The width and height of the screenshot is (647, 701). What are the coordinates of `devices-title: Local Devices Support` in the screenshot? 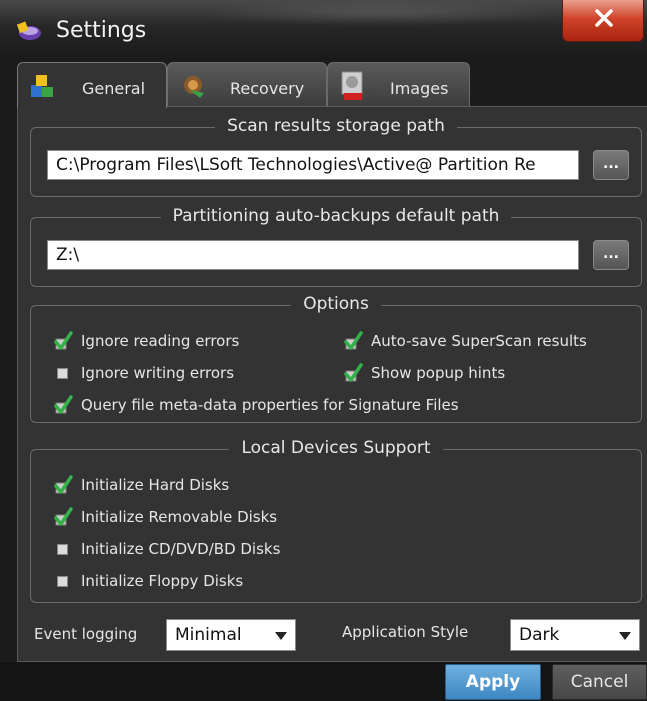 It's located at (336, 448).